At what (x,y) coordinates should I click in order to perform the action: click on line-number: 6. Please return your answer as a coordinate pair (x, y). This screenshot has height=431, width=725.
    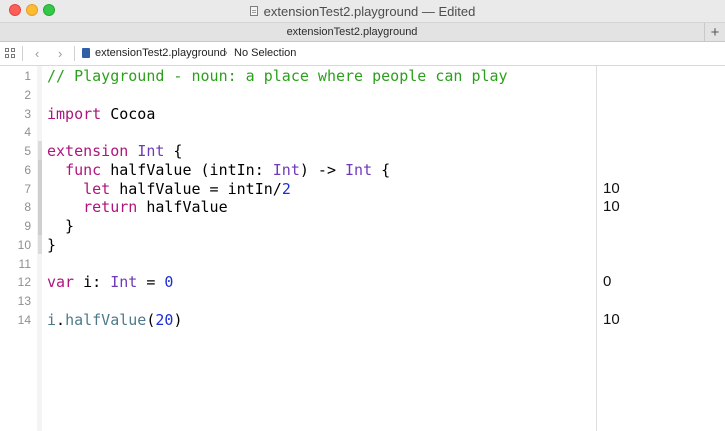
    Looking at the image, I should click on (27, 169).